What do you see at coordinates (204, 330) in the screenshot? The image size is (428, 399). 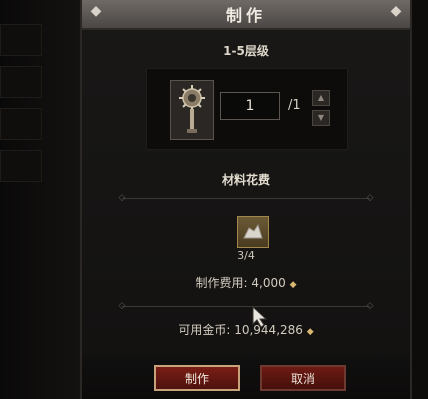 I see `available-gold-label: 可用金币:` at bounding box center [204, 330].